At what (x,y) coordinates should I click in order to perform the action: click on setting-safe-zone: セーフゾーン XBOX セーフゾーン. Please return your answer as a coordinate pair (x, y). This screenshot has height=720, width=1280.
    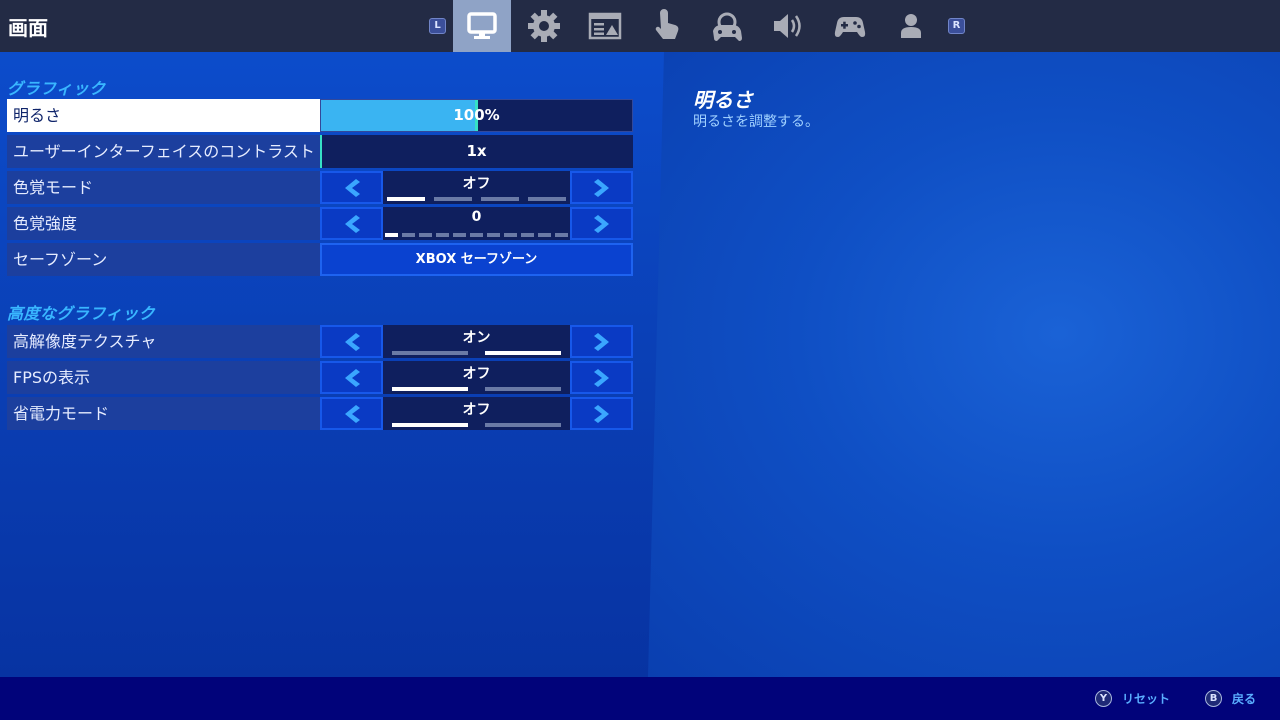
    Looking at the image, I should click on (320, 259).